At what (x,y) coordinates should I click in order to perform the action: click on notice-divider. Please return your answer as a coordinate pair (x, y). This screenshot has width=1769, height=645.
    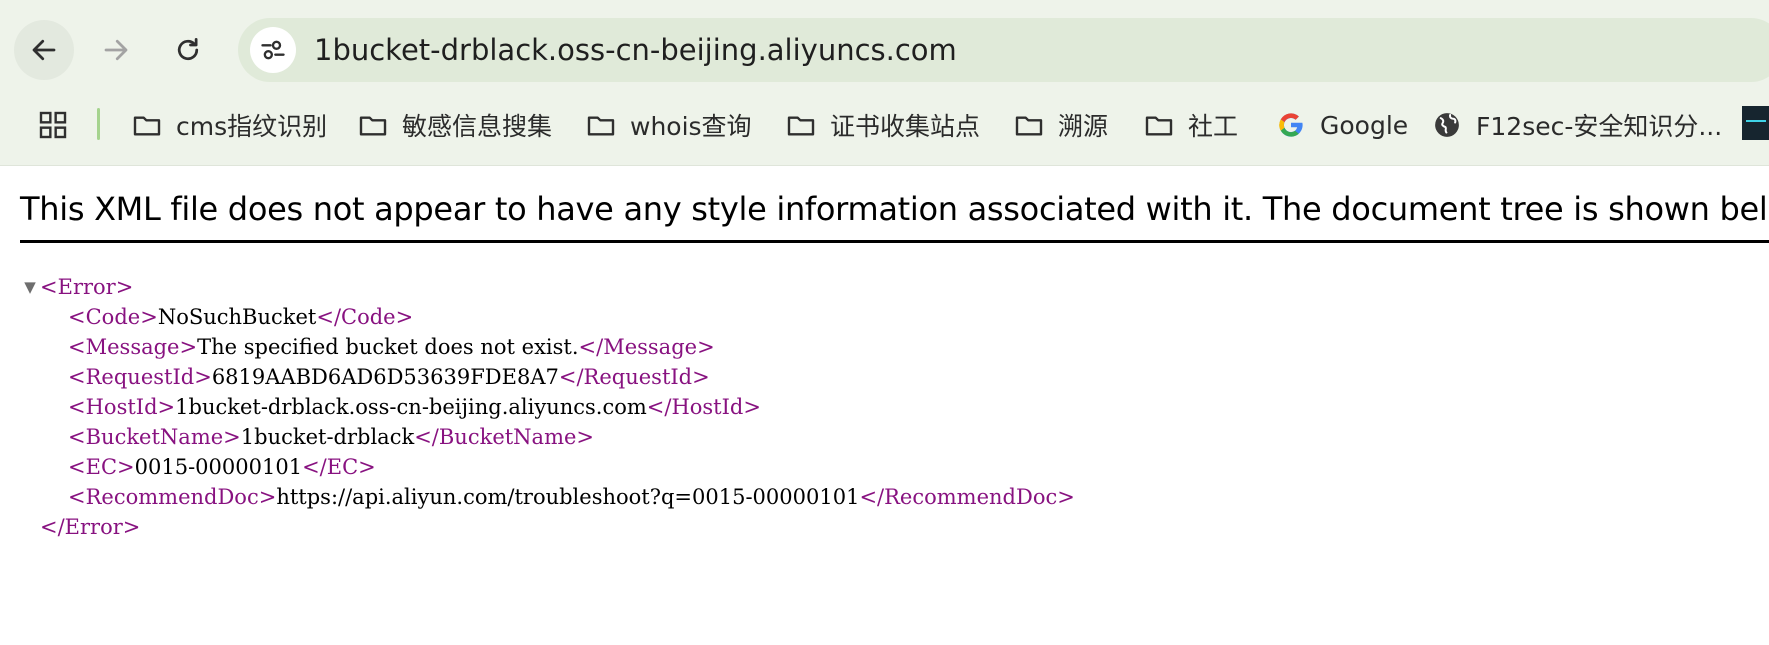
    Looking at the image, I should click on (894, 241).